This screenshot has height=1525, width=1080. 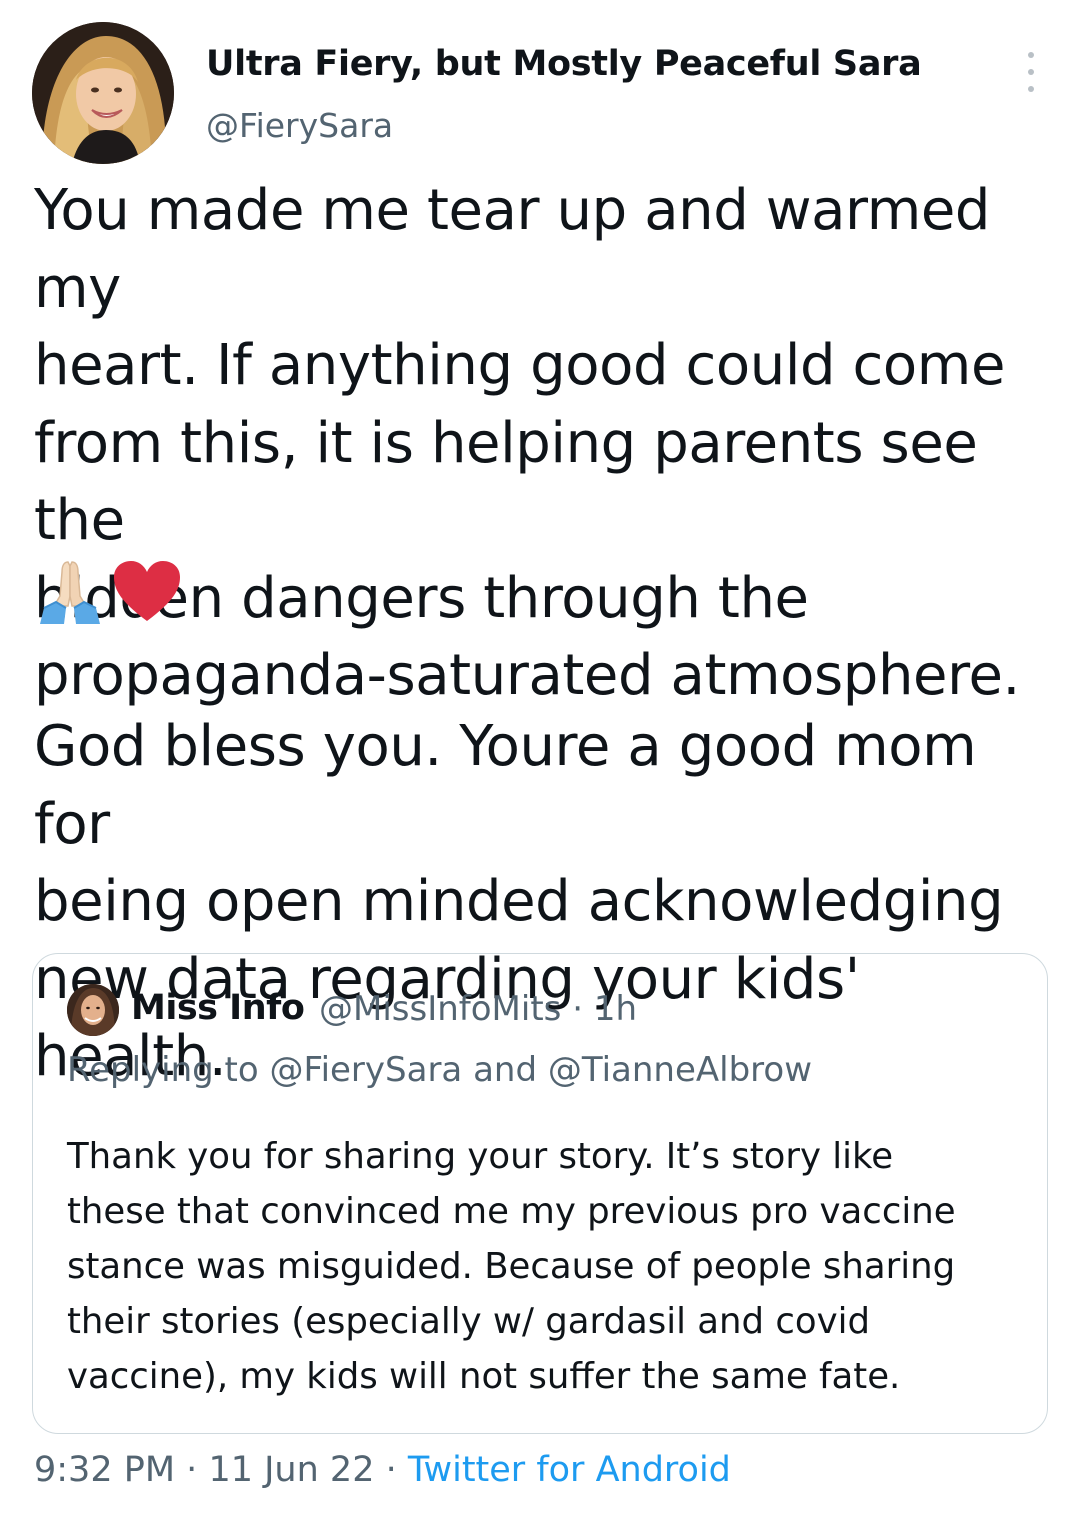 What do you see at coordinates (299, 125) in the screenshot?
I see `author-handle: @FierySara` at bounding box center [299, 125].